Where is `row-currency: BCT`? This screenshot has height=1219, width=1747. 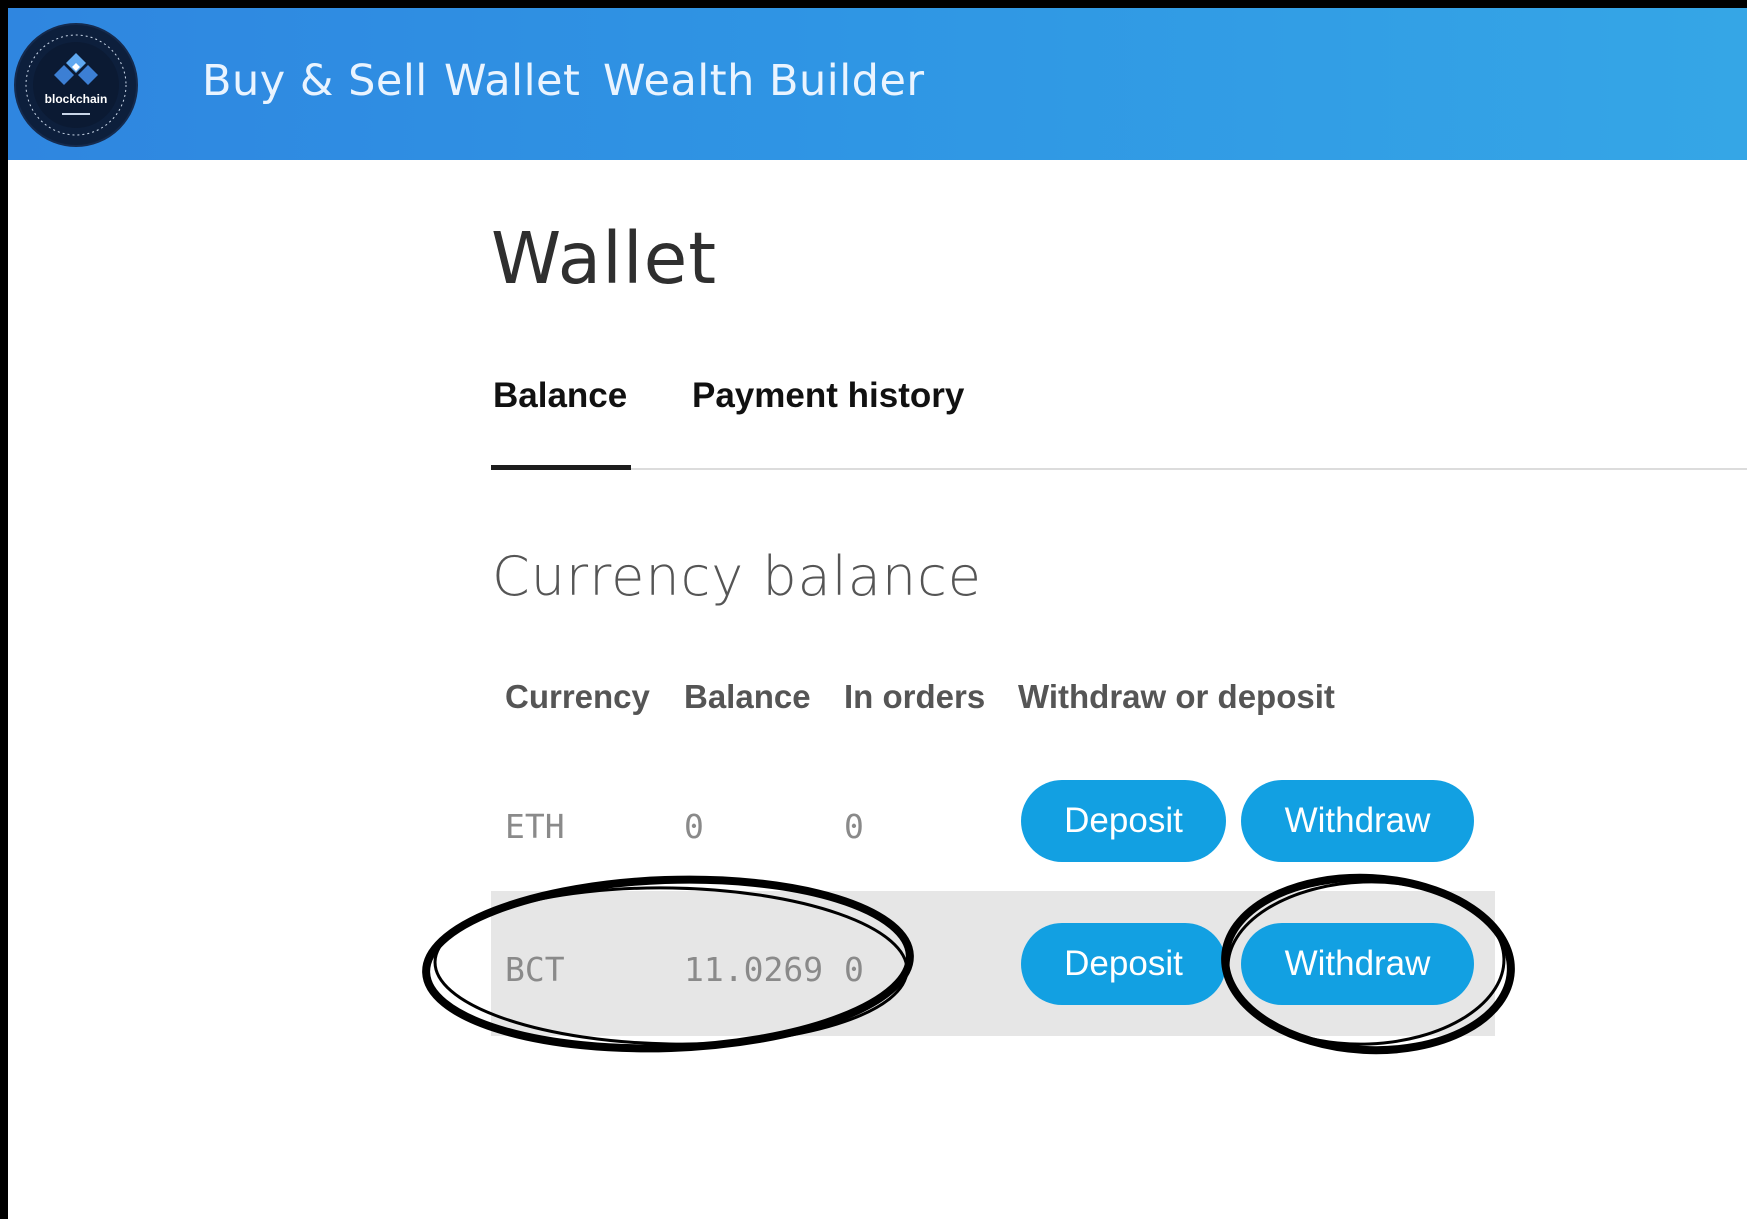
row-currency: BCT is located at coordinates (535, 969).